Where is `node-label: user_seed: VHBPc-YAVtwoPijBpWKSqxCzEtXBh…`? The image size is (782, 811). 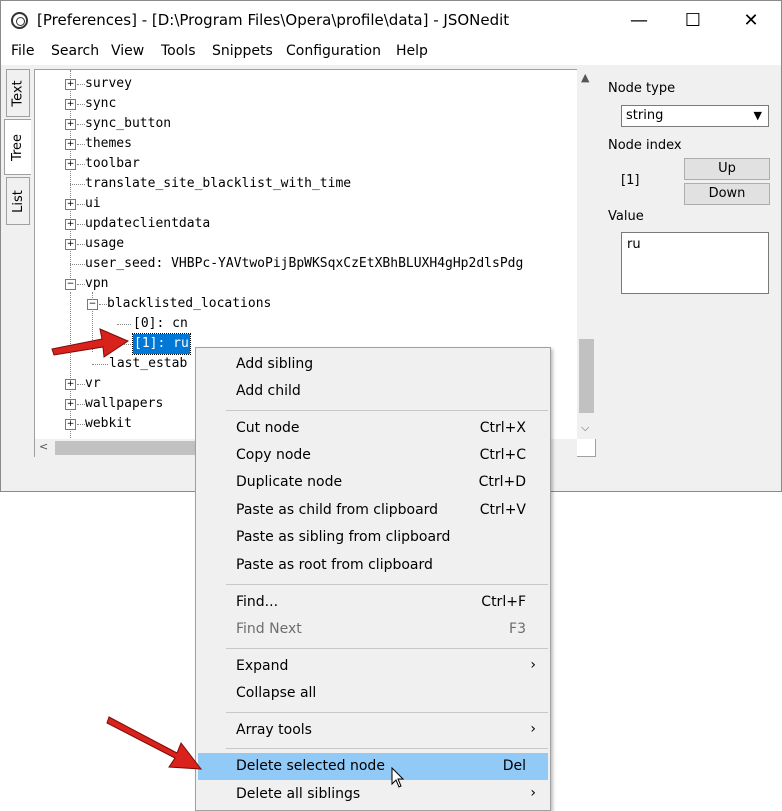
node-label: user_seed: VHBPc-YAVtwoPijBpWKSqxCzEtXBh… is located at coordinates (304, 263).